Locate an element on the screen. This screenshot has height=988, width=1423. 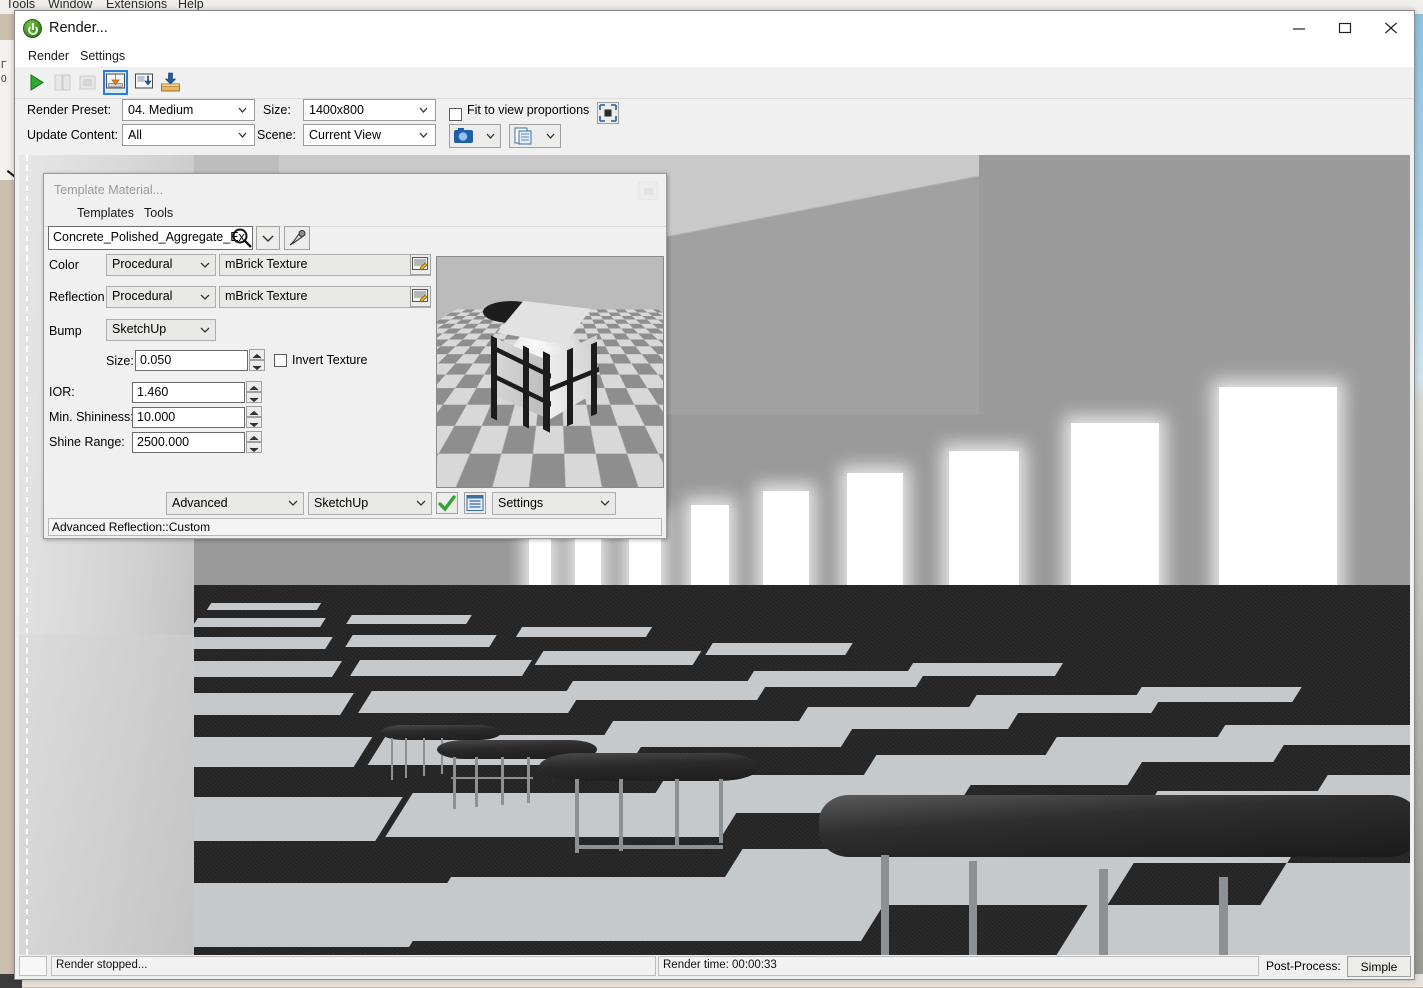
ior-stepper is located at coordinates (254, 392).